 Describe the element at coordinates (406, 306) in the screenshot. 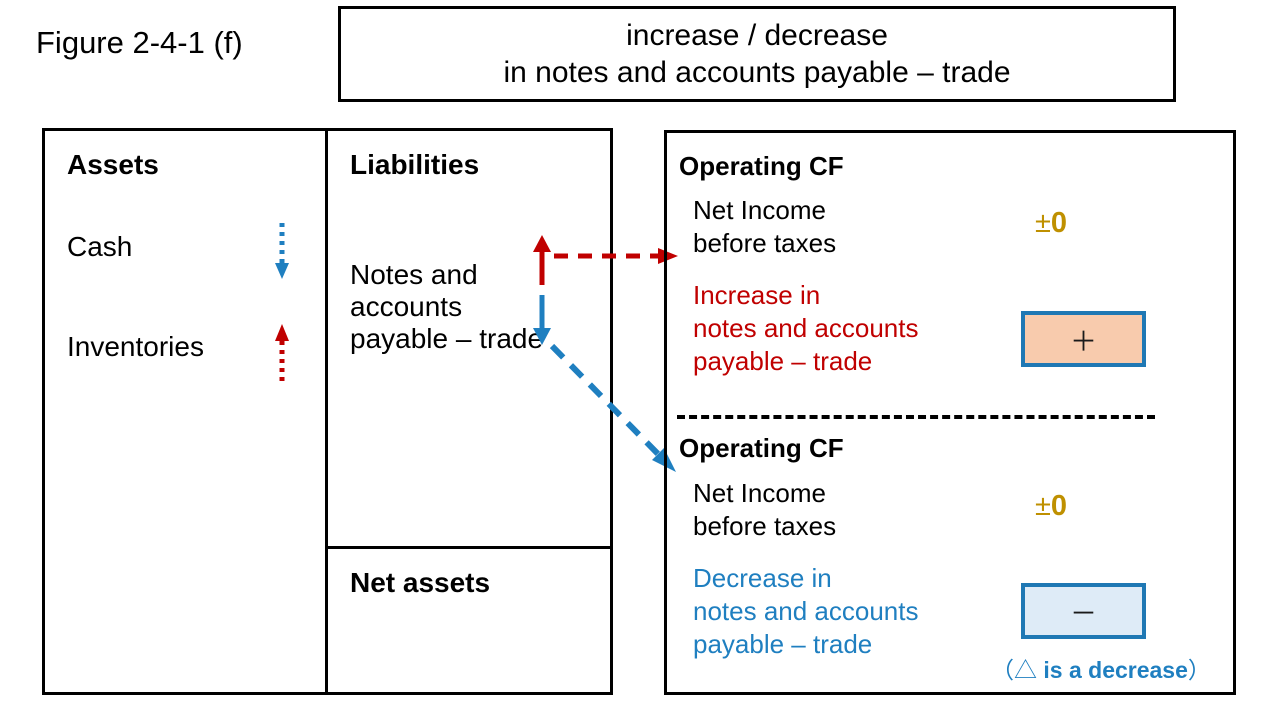

I see `liabilities-item-line-2: accounts` at that location.